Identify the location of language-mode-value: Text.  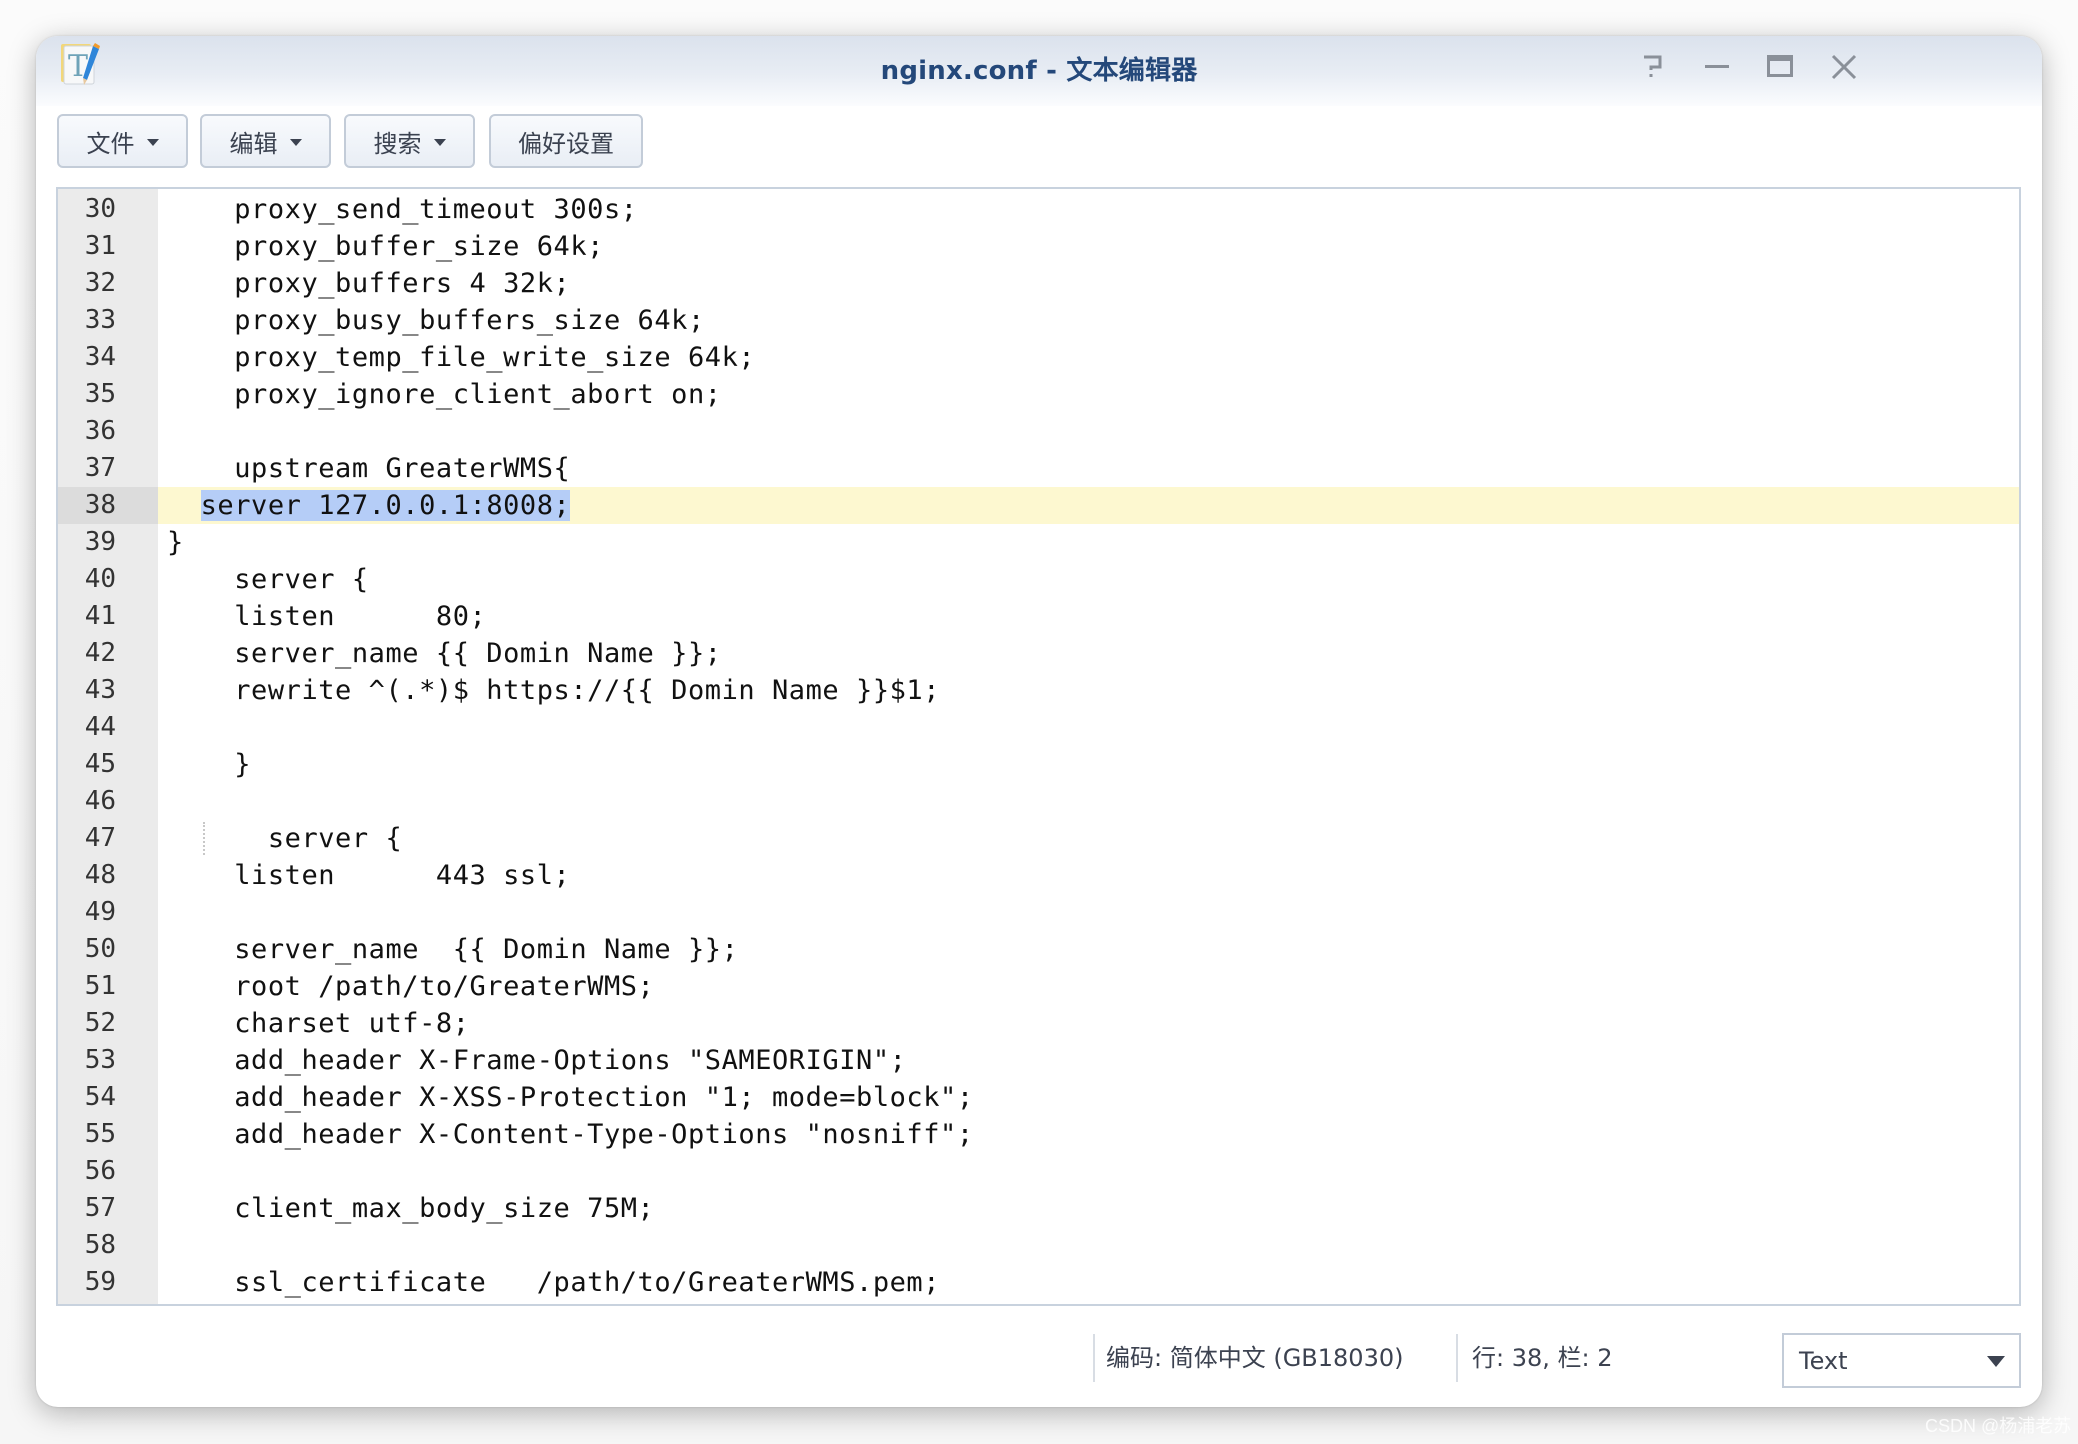
(1823, 1361).